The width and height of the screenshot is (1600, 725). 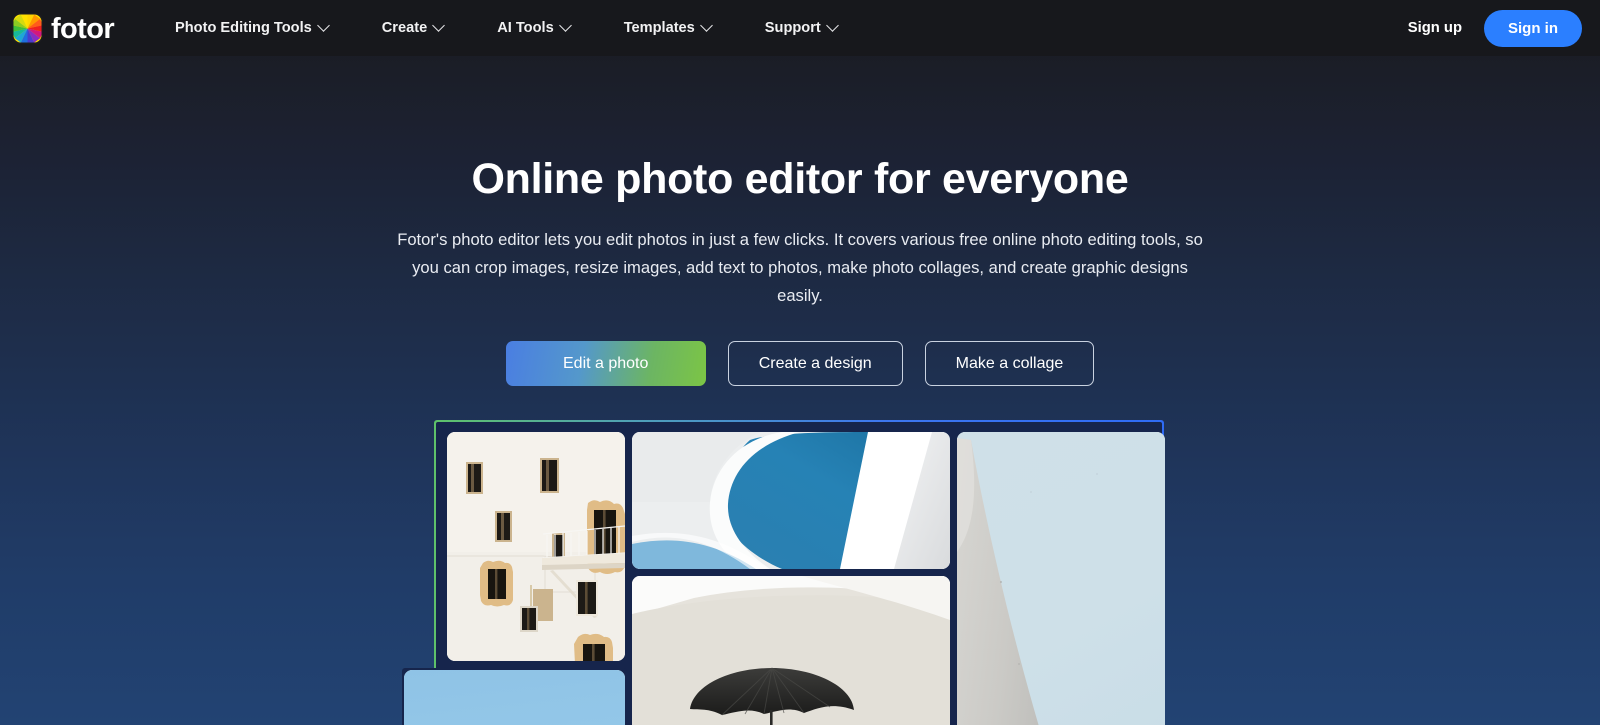 What do you see at coordinates (243, 28) in the screenshot?
I see `nav-item-label: Photo Editing Tools` at bounding box center [243, 28].